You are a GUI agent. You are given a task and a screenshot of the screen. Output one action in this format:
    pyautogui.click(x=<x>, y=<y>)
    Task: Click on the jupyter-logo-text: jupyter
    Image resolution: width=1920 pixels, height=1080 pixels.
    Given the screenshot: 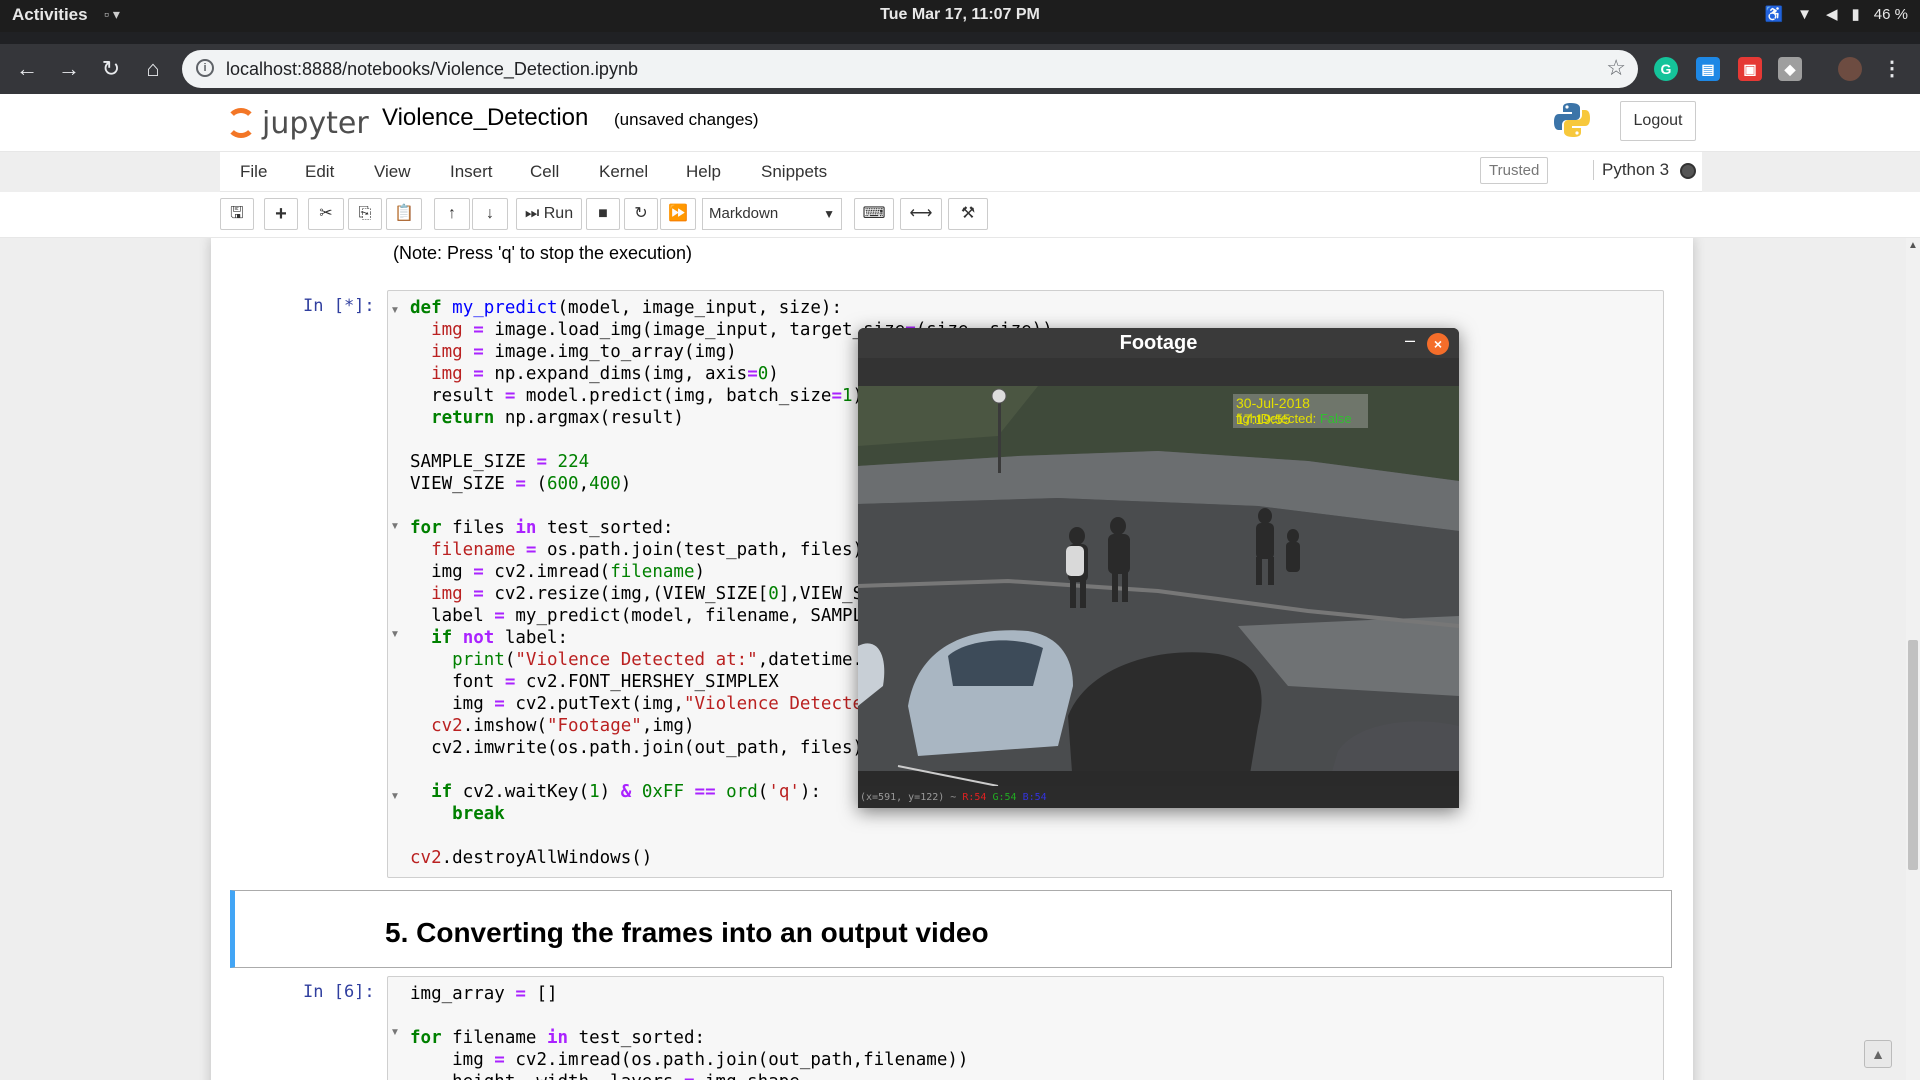 What is the action you would take?
    pyautogui.click(x=315, y=123)
    